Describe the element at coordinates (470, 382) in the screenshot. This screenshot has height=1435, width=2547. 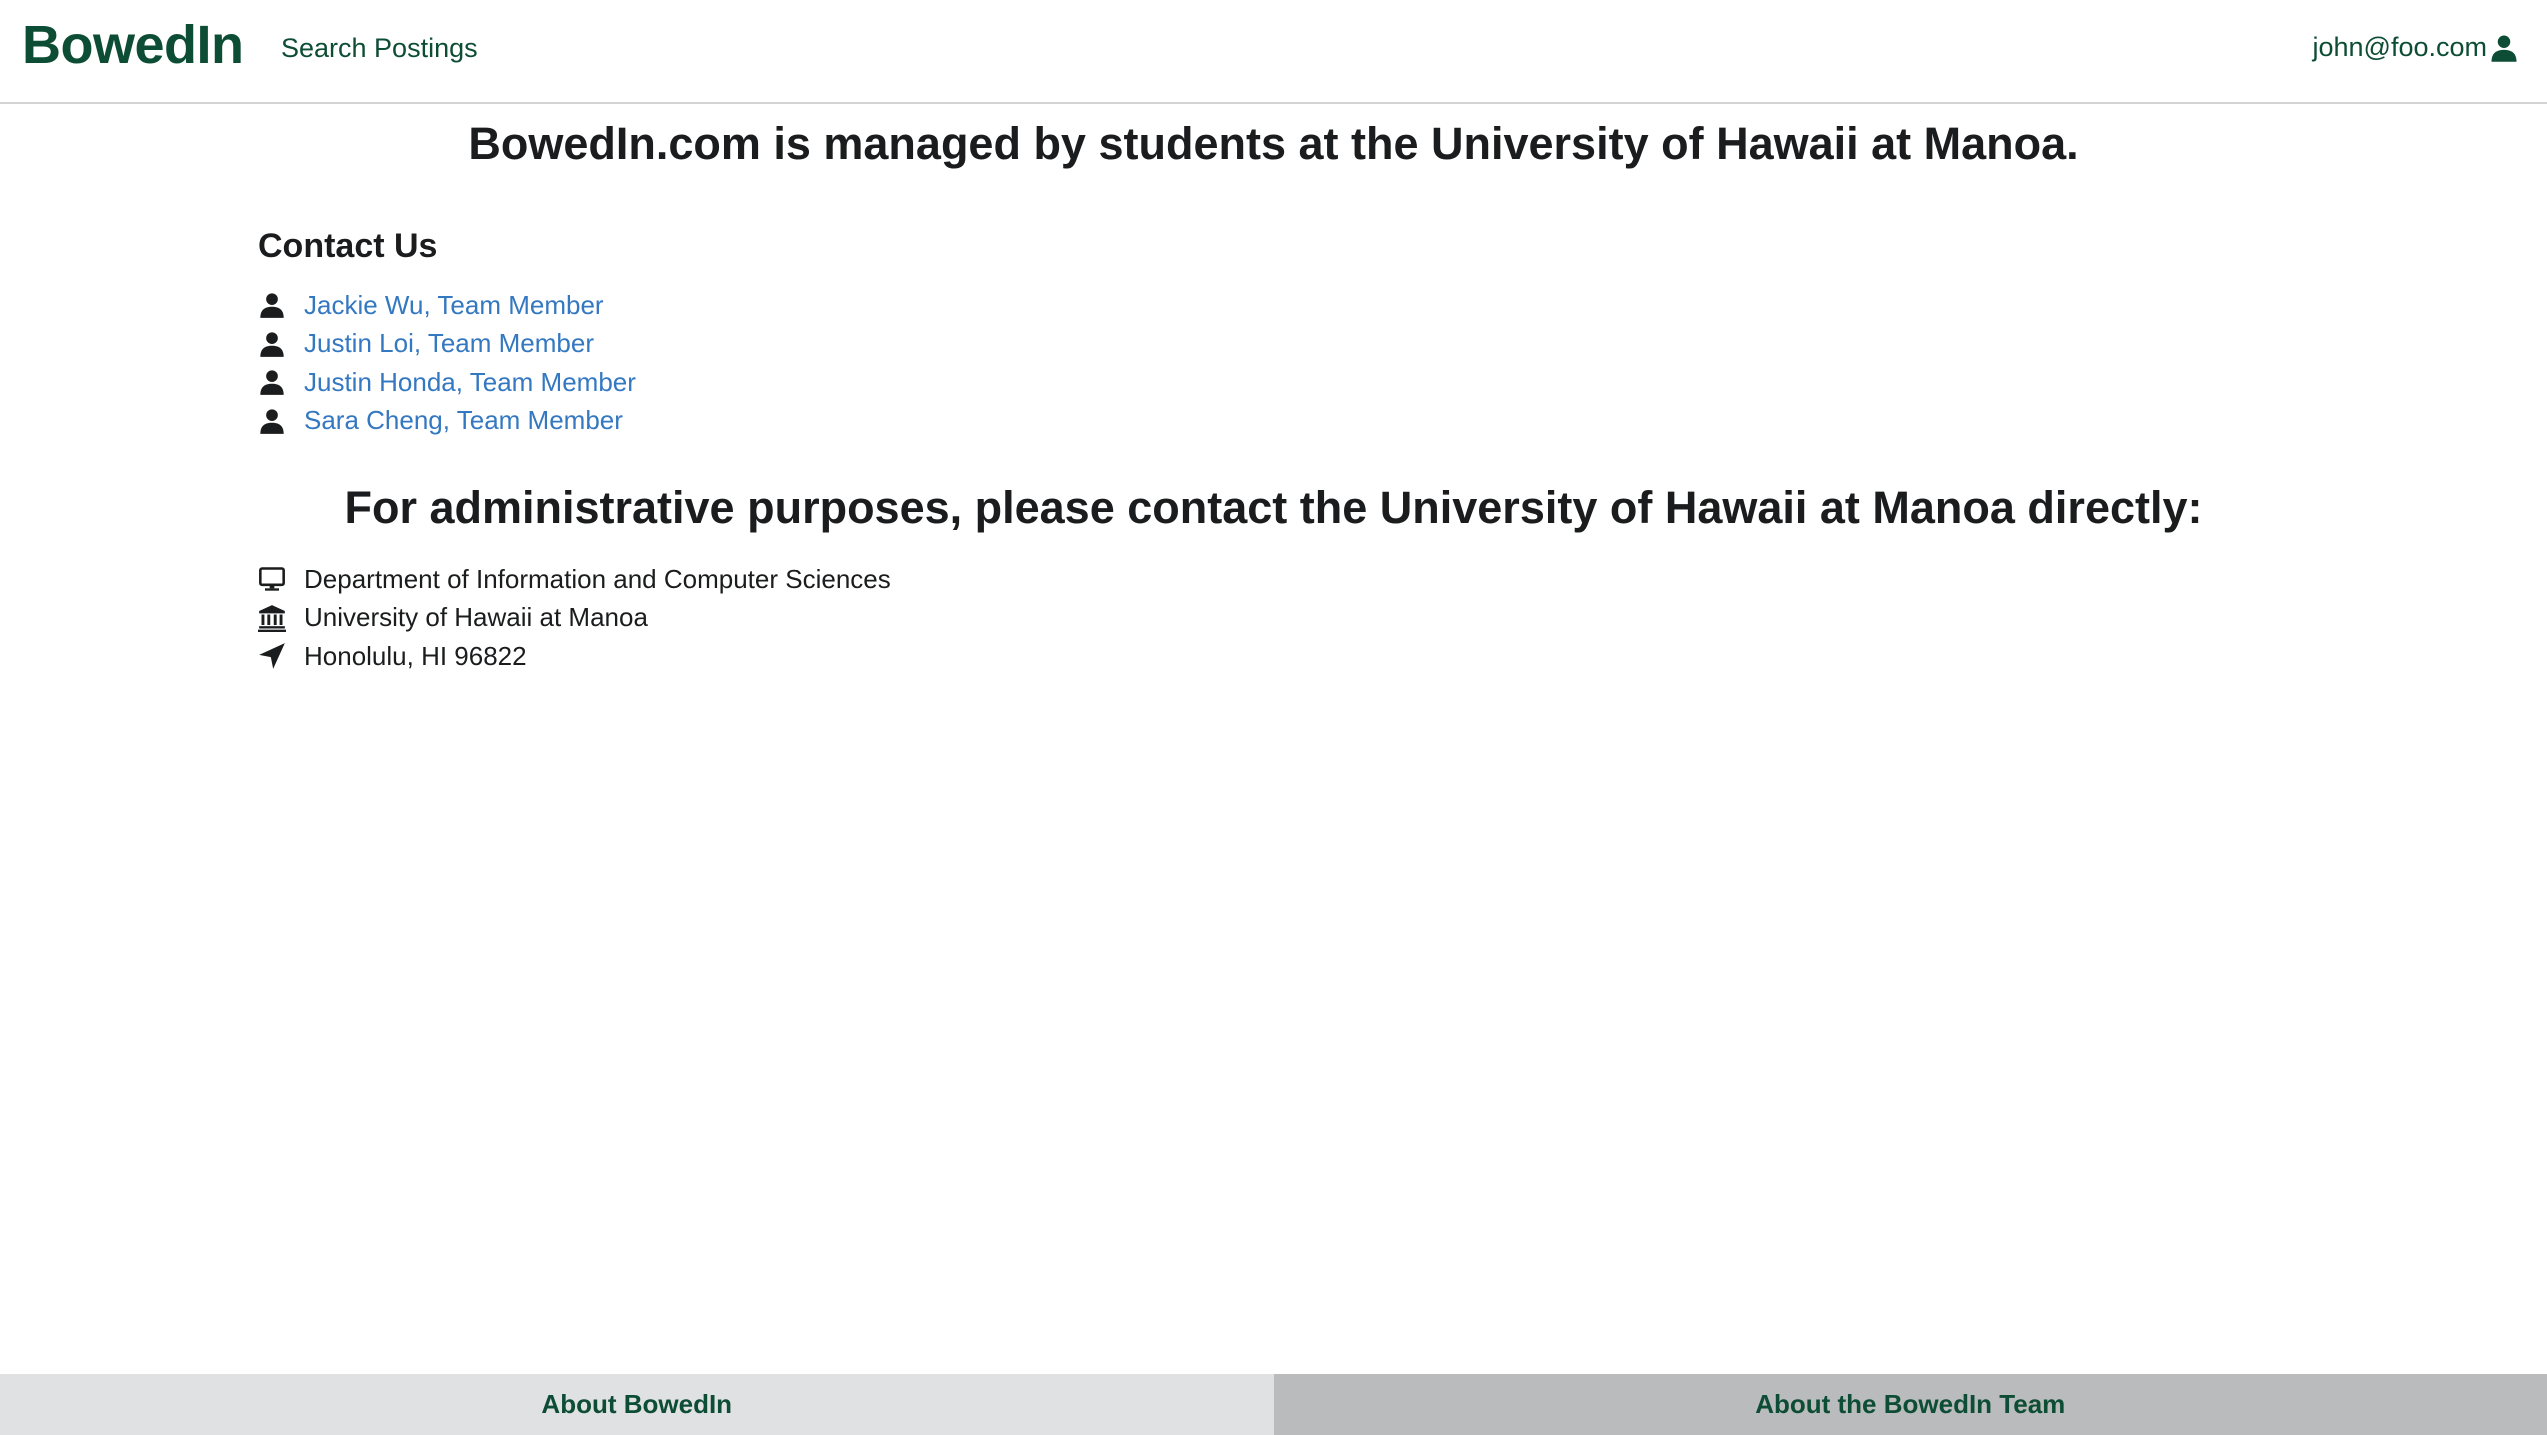
I see `team-member-link: Justin Honda, Team Member` at that location.